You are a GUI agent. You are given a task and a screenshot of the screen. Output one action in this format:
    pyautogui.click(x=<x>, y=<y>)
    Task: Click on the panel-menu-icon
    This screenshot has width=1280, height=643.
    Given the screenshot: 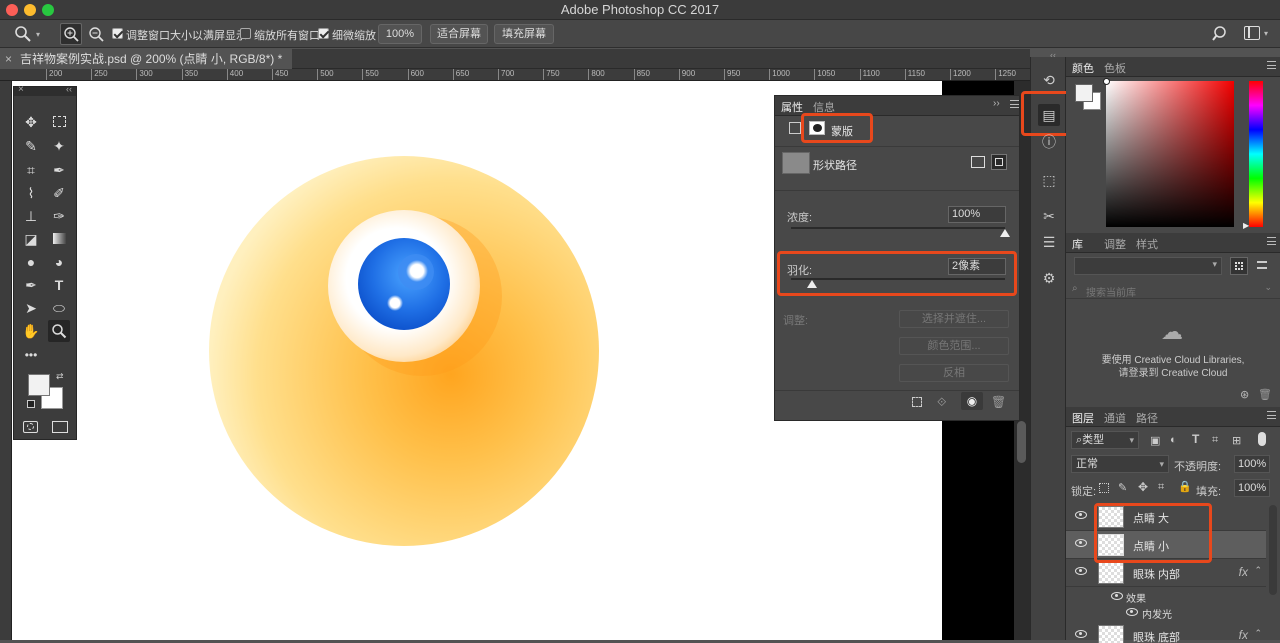 What is the action you would take?
    pyautogui.click(x=1014, y=104)
    